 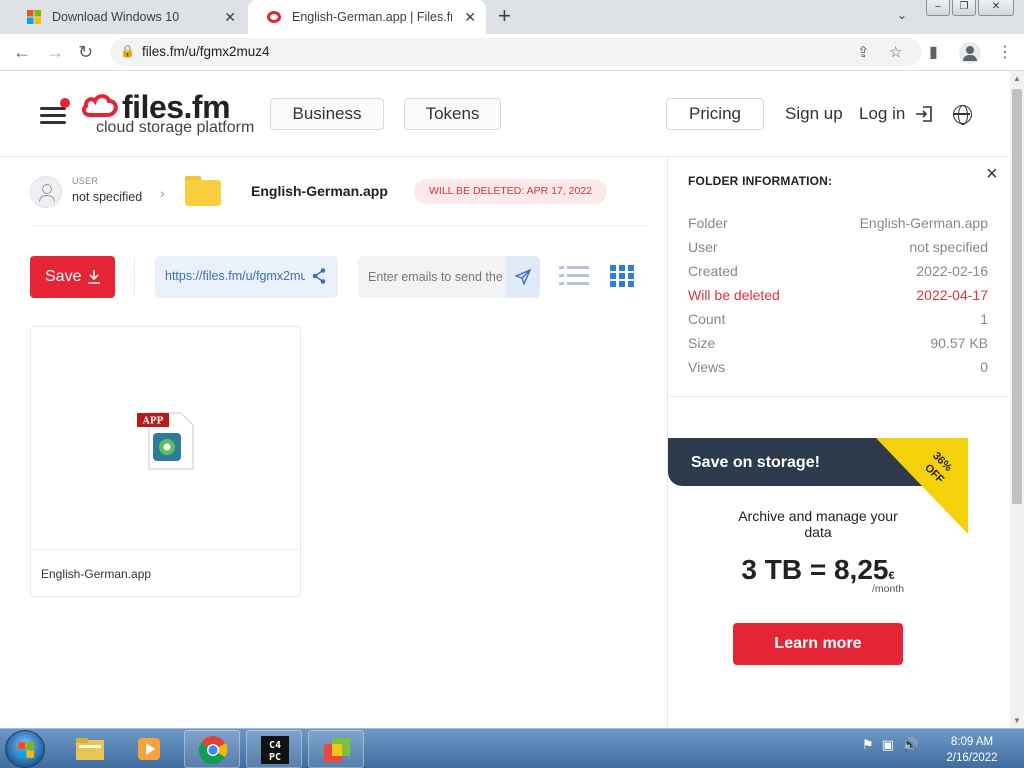 What do you see at coordinates (1017, 720) in the screenshot?
I see `scroll-down-icon: ▼` at bounding box center [1017, 720].